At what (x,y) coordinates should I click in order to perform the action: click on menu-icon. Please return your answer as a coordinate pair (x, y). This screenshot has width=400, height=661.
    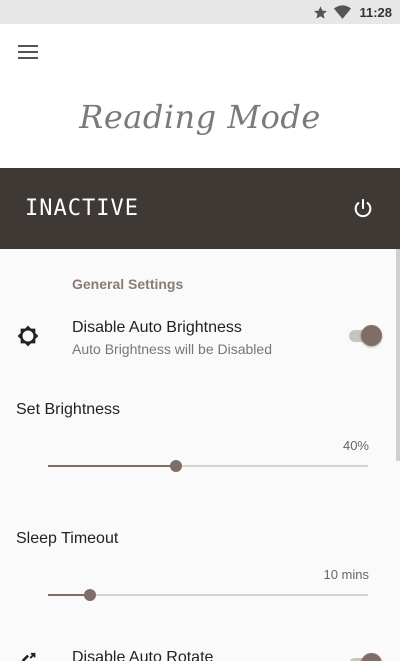
    Looking at the image, I should click on (28, 52).